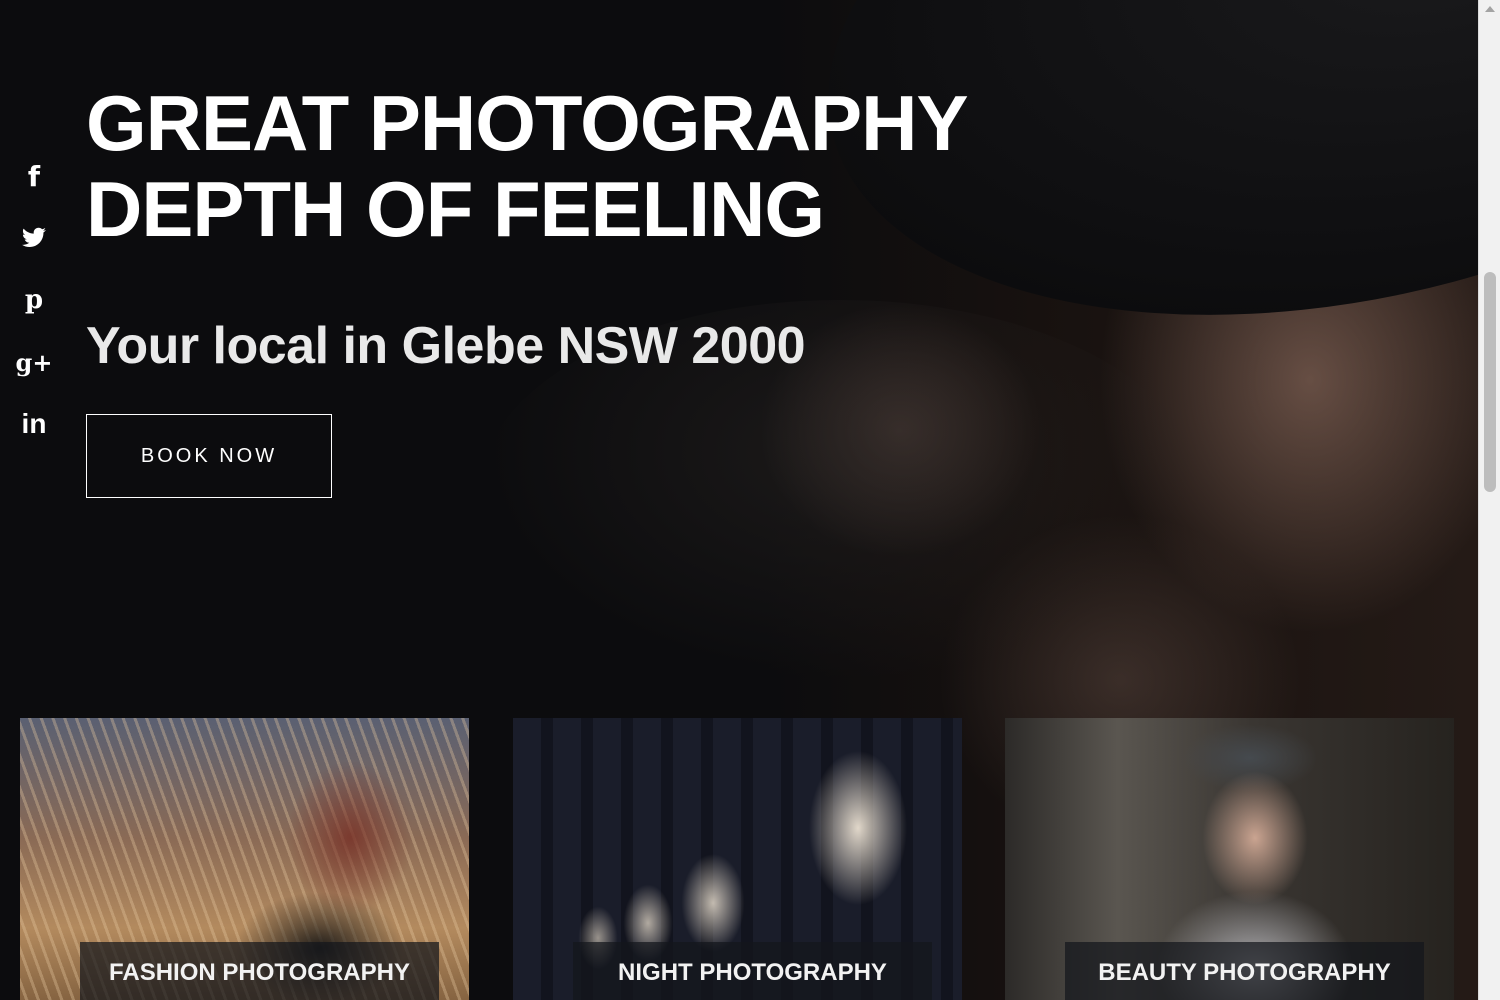 The height and width of the screenshot is (1000, 1500). What do you see at coordinates (1489, 500) in the screenshot?
I see `vertical-scrollbar` at bounding box center [1489, 500].